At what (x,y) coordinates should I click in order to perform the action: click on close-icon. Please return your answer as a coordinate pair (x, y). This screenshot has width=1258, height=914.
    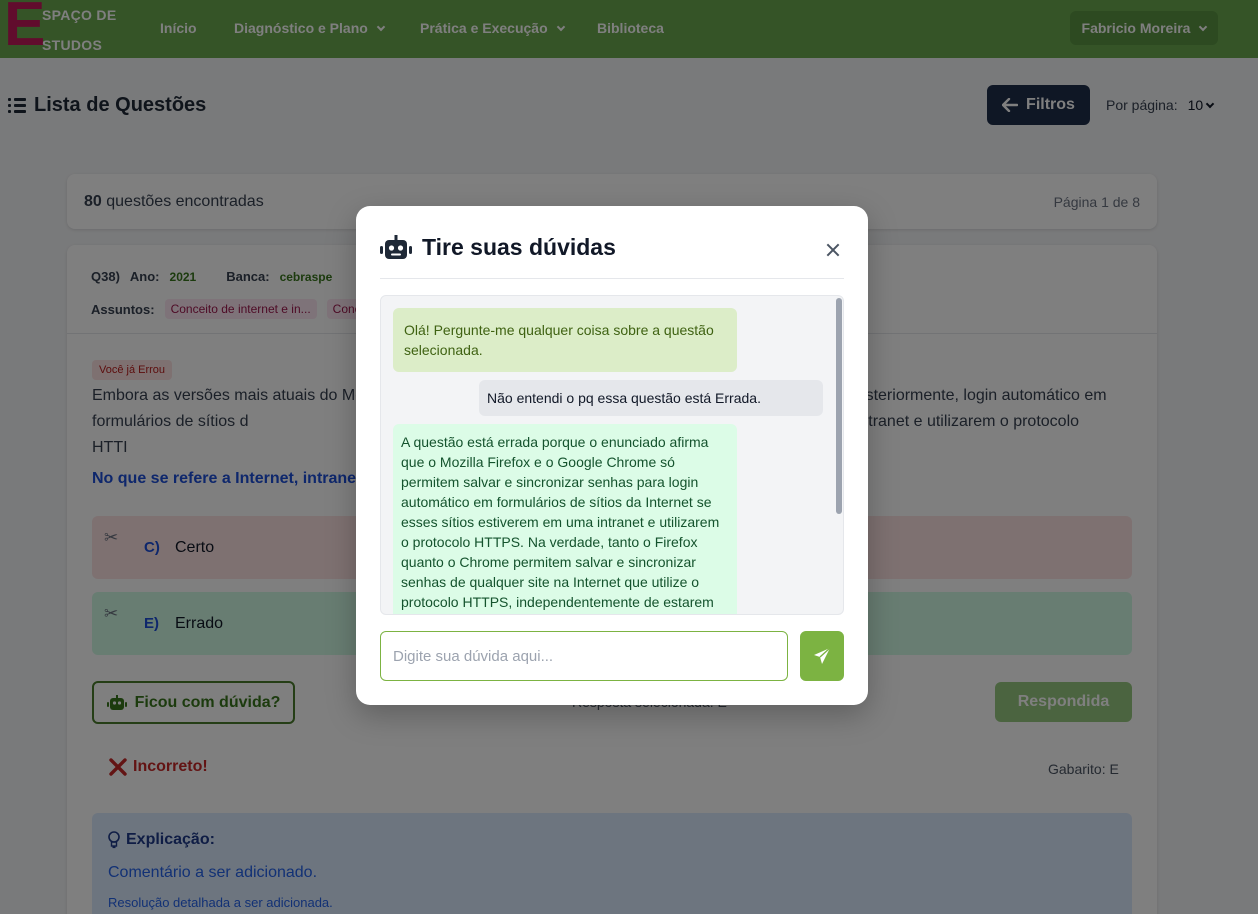
    Looking at the image, I should click on (833, 250).